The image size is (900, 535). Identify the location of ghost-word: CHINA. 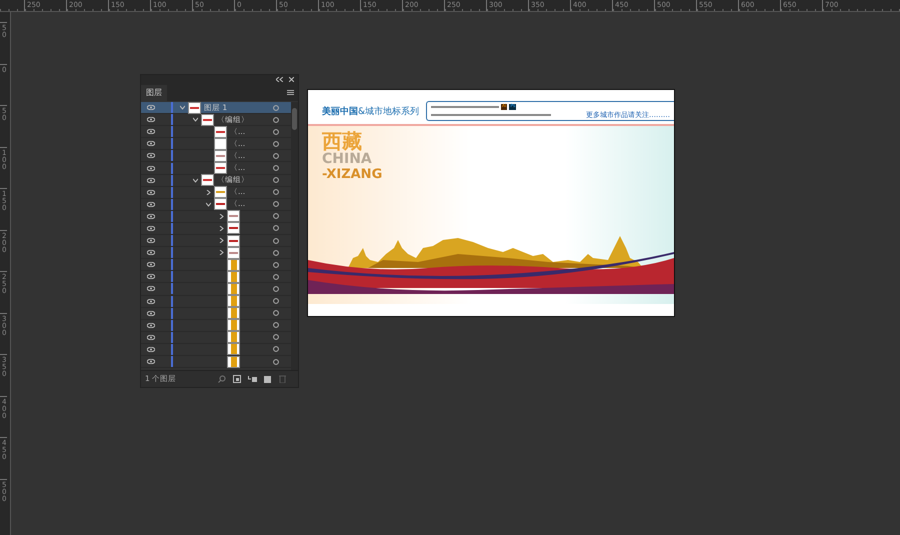
(347, 159).